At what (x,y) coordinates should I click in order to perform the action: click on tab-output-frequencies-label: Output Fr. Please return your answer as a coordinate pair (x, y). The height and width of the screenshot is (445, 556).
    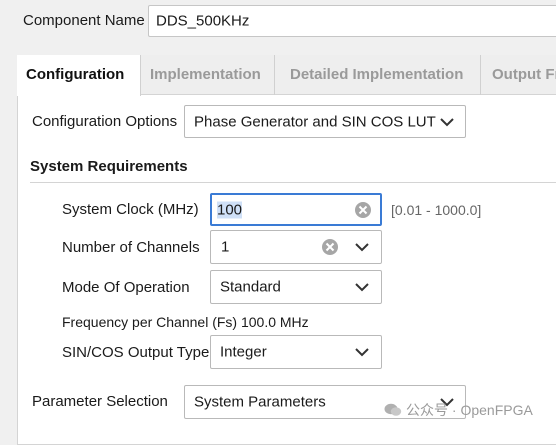
    Looking at the image, I should click on (524, 74).